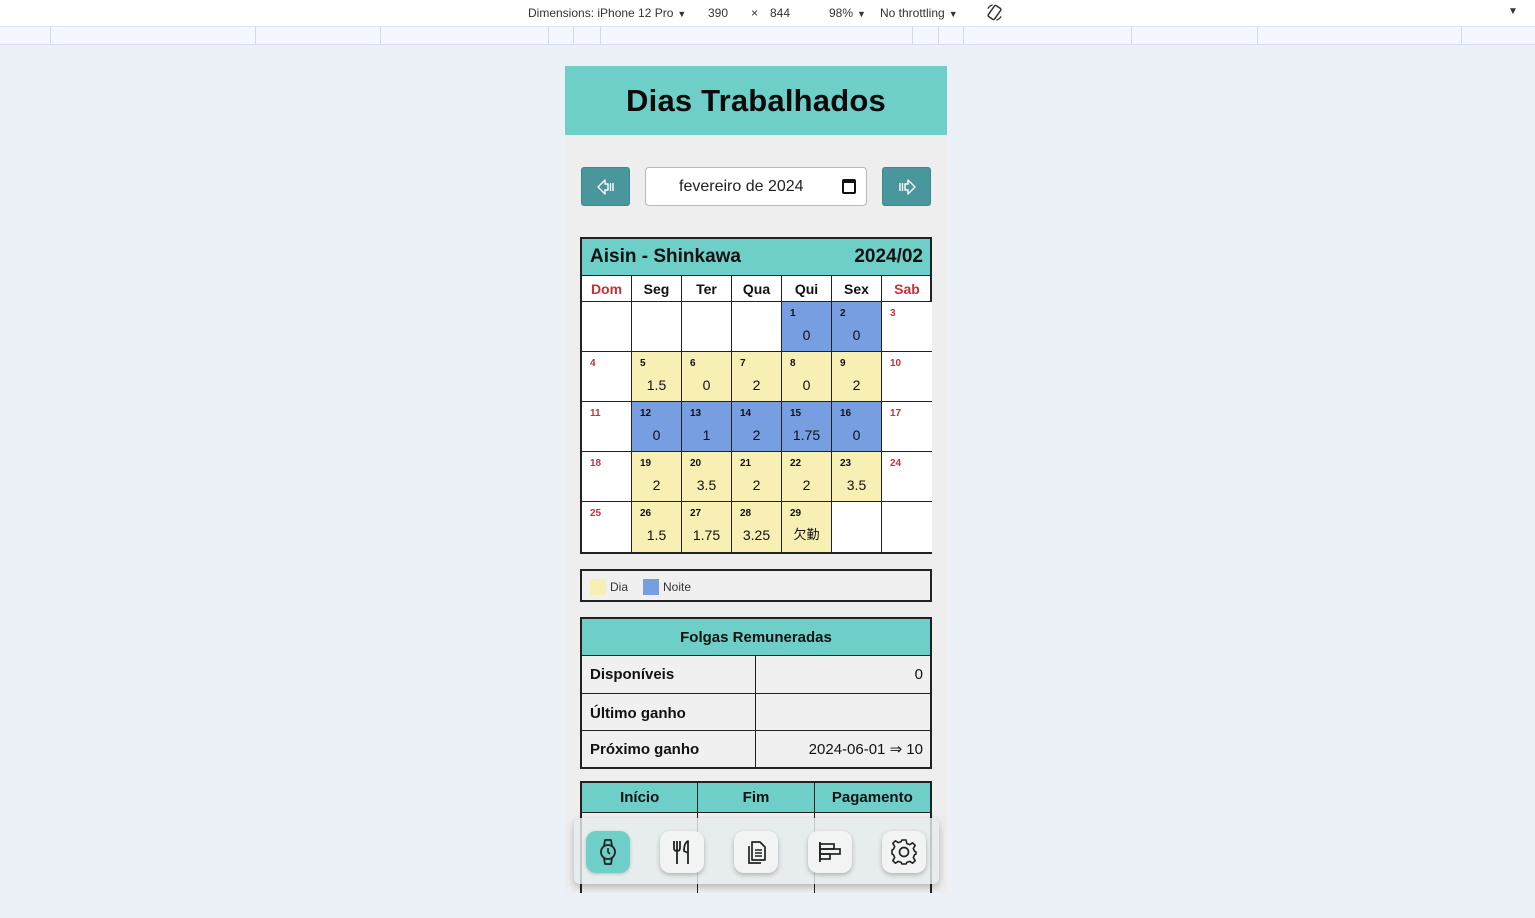 The image size is (1535, 918). Describe the element at coordinates (657, 427) in the screenshot. I see `calendar-day: 12 0` at that location.